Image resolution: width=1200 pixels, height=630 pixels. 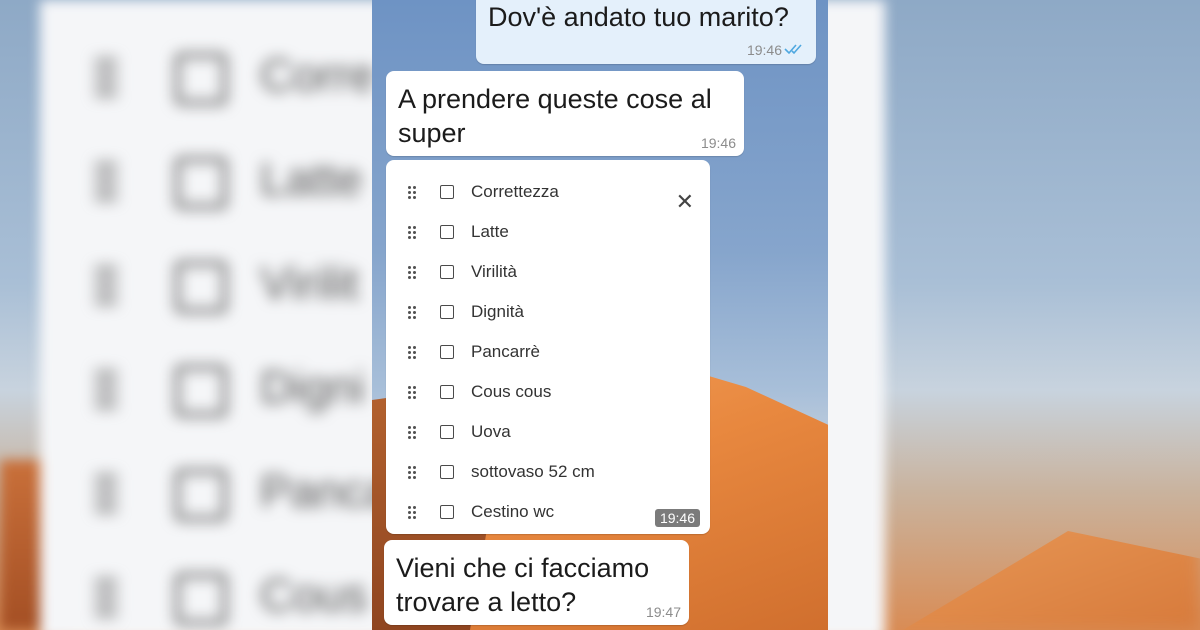 What do you see at coordinates (311, 179) in the screenshot?
I see `background-row-label: Latte` at bounding box center [311, 179].